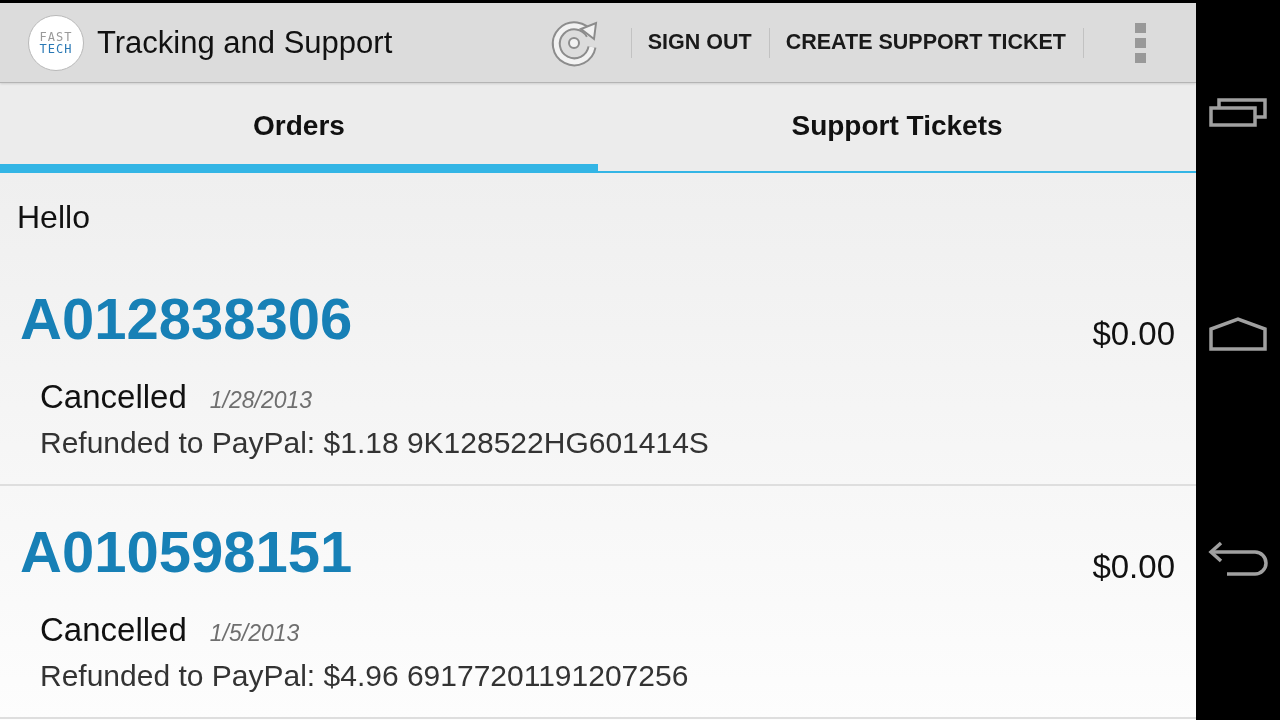 This screenshot has height=720, width=1280. Describe the element at coordinates (186, 319) in the screenshot. I see `order-number: A012838306` at that location.